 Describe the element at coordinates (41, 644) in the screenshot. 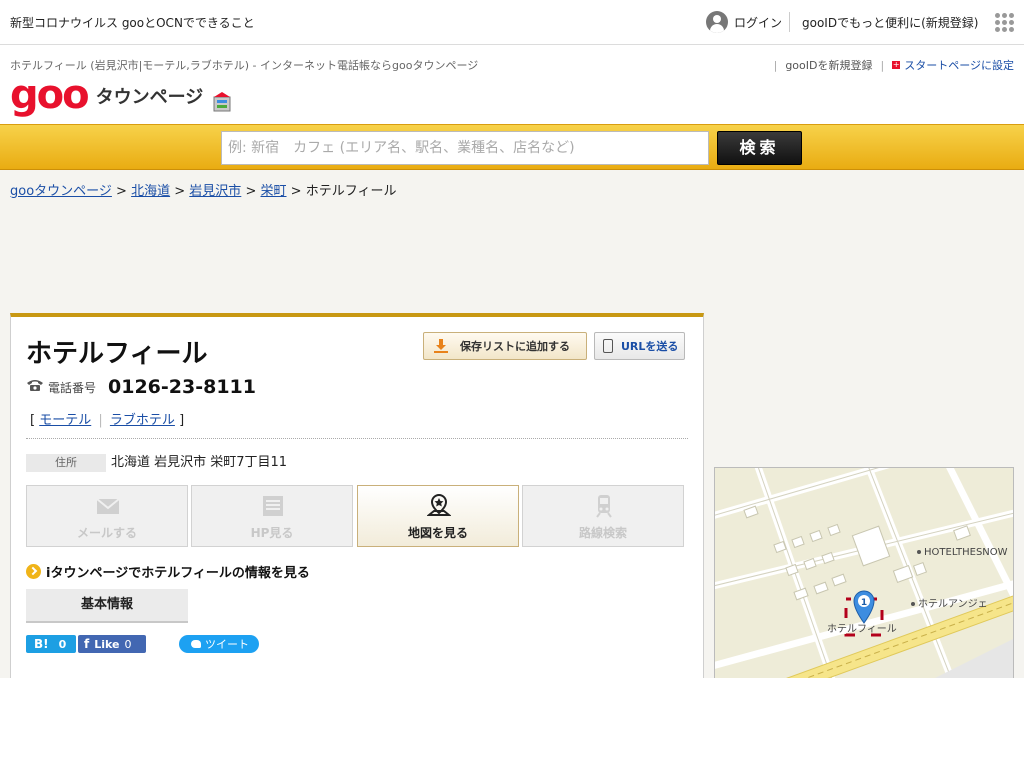

I see `hatena-icon: B!` at that location.